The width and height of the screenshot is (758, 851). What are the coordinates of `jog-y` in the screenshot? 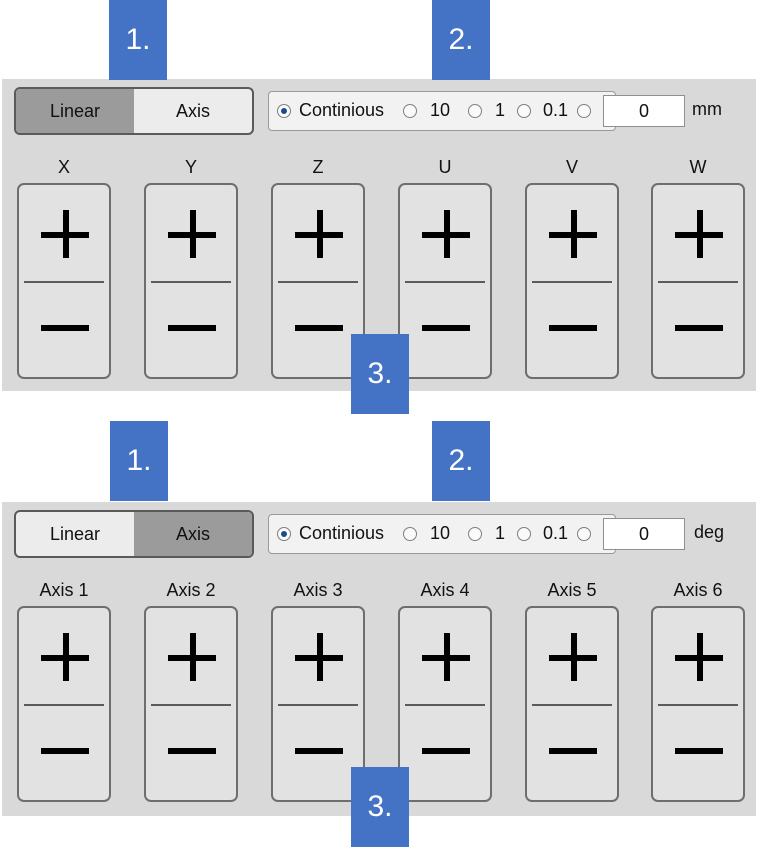 It's located at (191, 281).